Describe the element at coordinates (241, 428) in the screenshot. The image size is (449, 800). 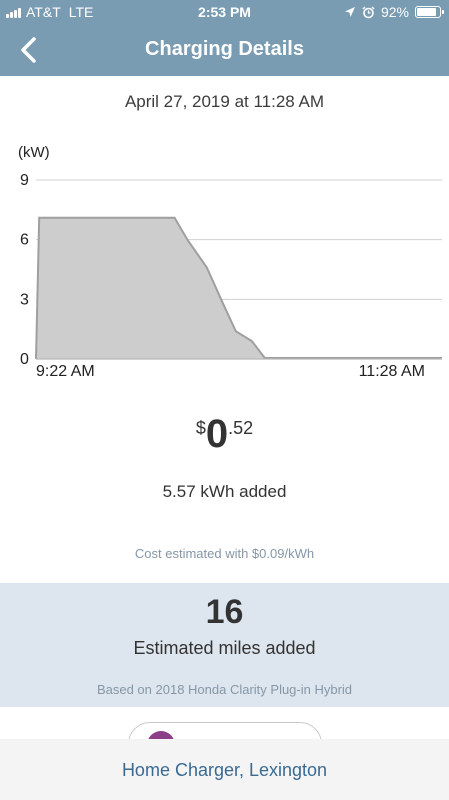
I see `cost-cents: .52` at that location.